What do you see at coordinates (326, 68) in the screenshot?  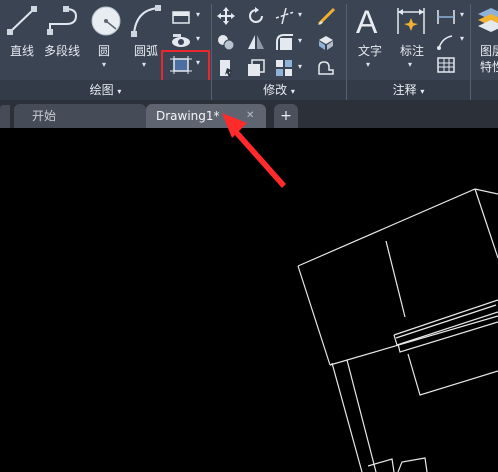 I see `offset-icon` at bounding box center [326, 68].